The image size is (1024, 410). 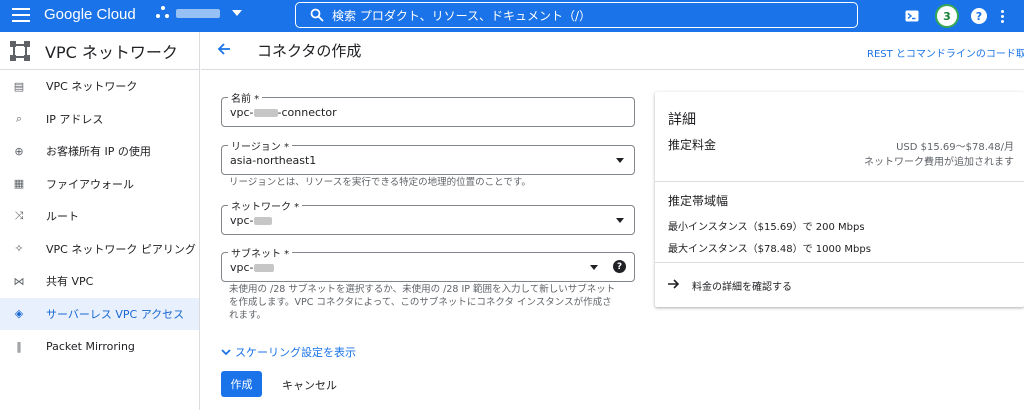 What do you see at coordinates (619, 266) in the screenshot?
I see `help-question-icon: ?` at bounding box center [619, 266].